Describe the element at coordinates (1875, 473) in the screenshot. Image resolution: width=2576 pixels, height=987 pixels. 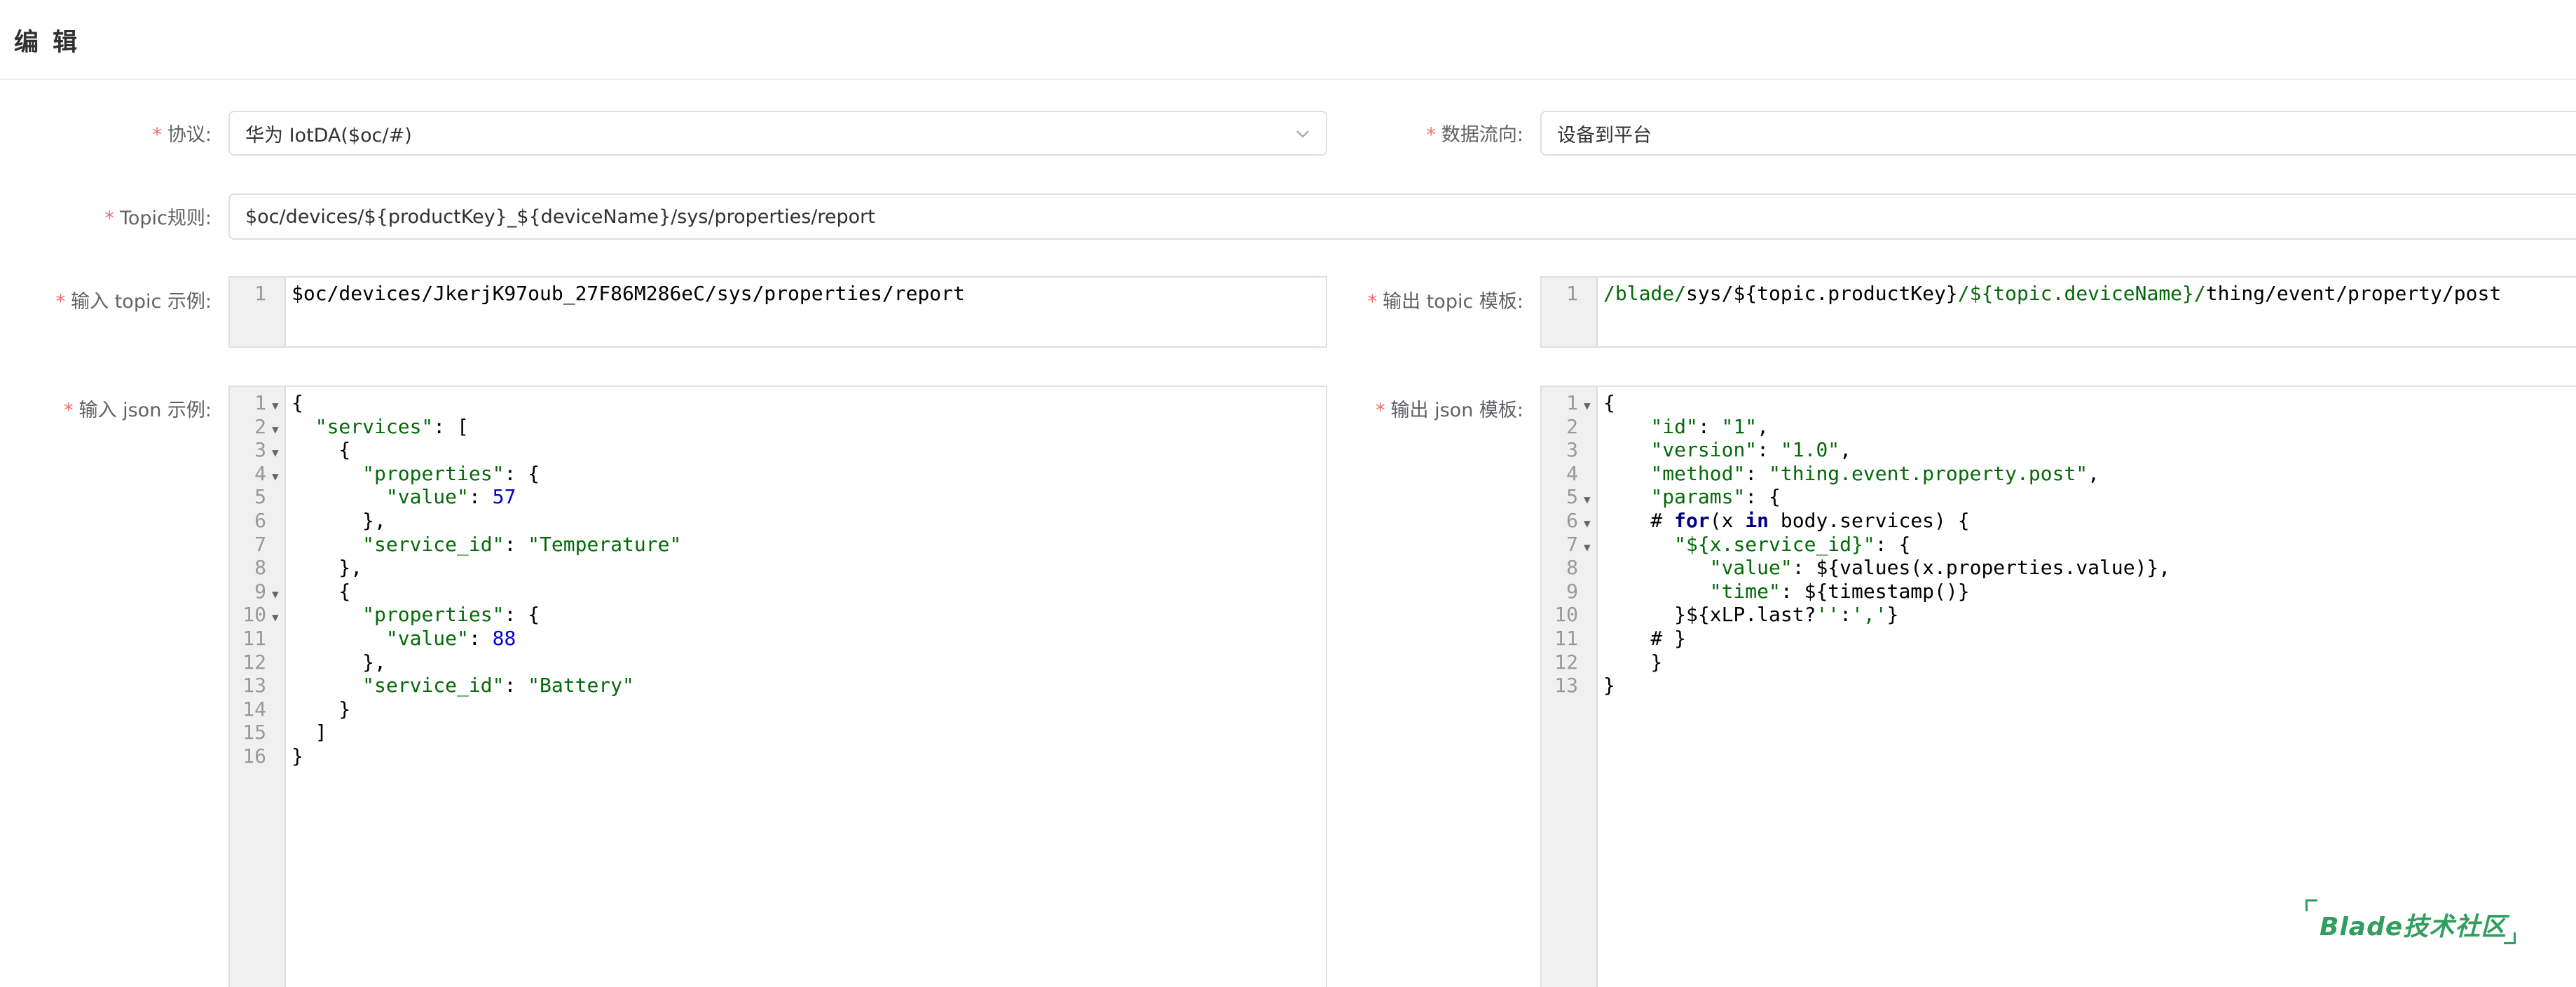
I see `code-line: "method": "thing.event.property.post",` at that location.